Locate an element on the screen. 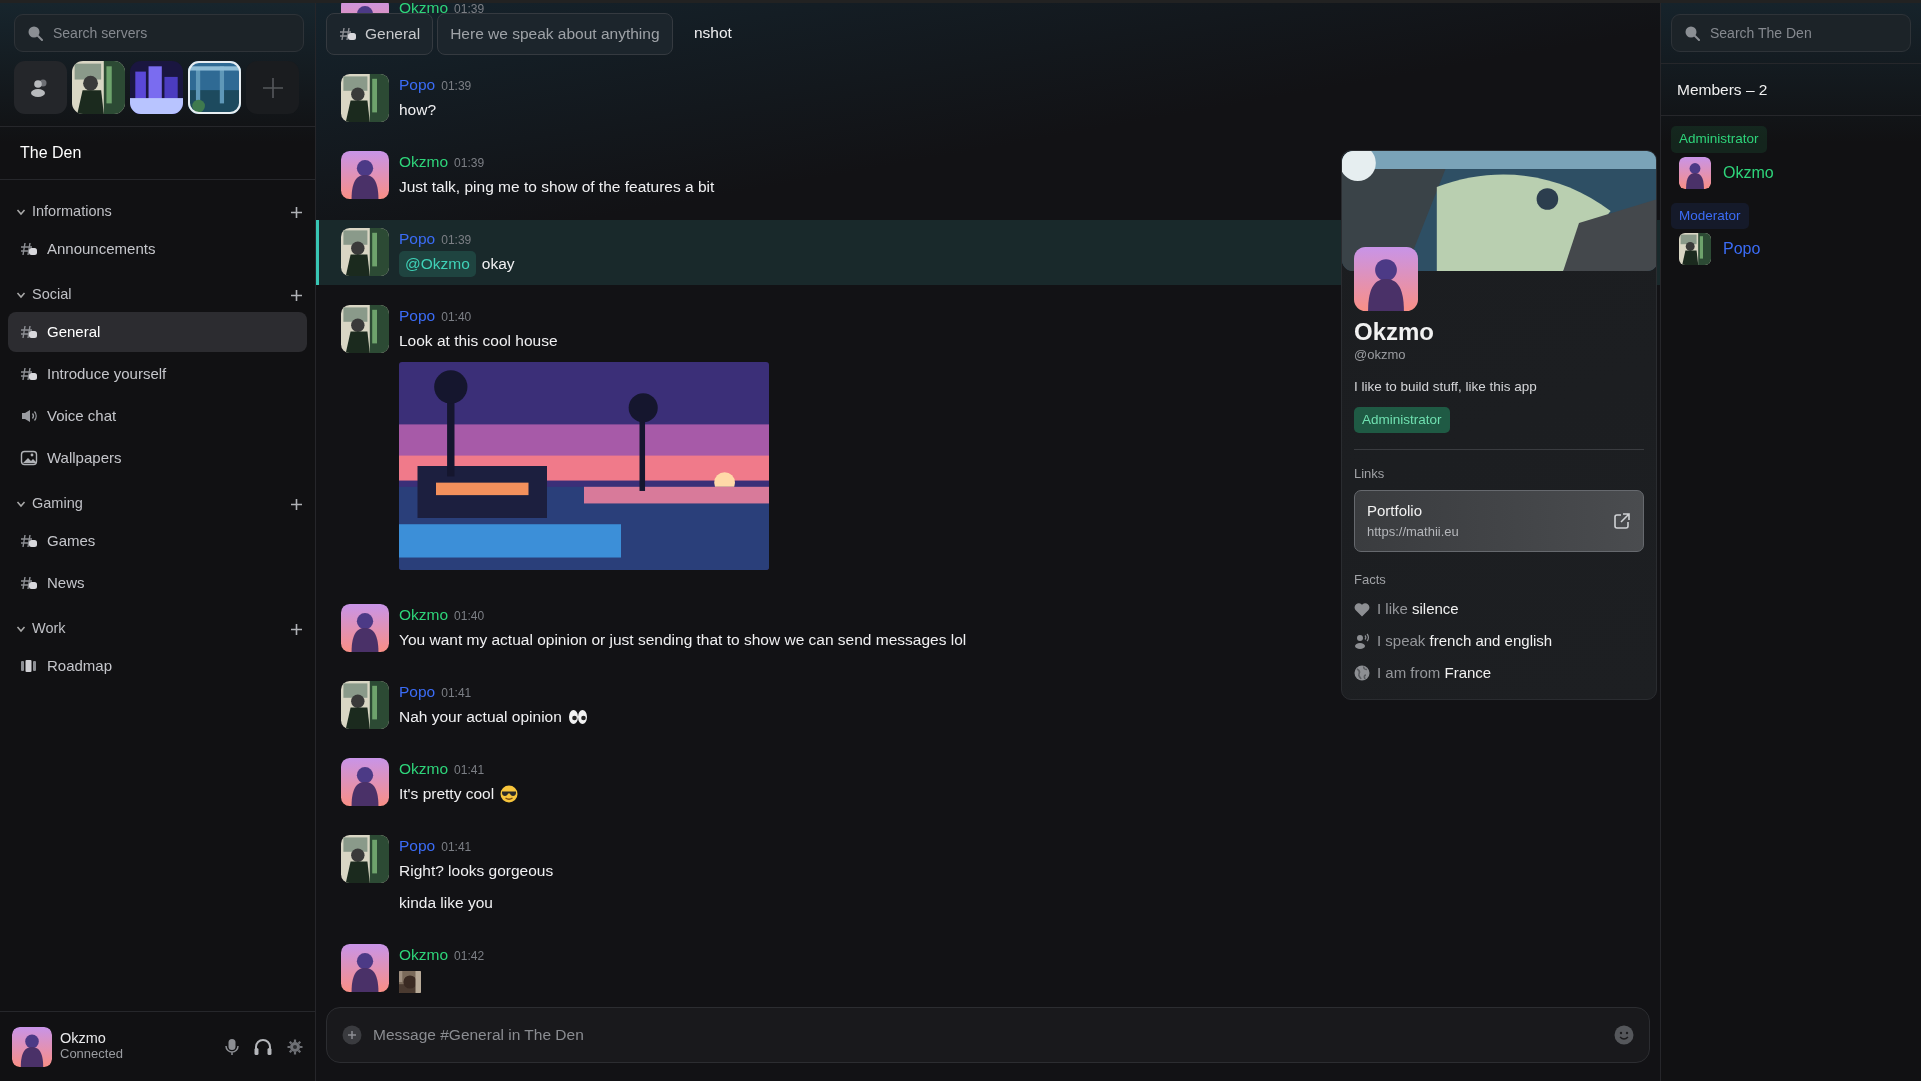 The height and width of the screenshot is (1081, 1921). message-text: nshot is located at coordinates (713, 33).